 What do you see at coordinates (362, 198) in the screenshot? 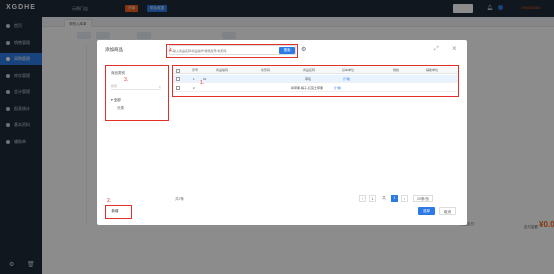
I see `prev-page-button: ‹` at bounding box center [362, 198].